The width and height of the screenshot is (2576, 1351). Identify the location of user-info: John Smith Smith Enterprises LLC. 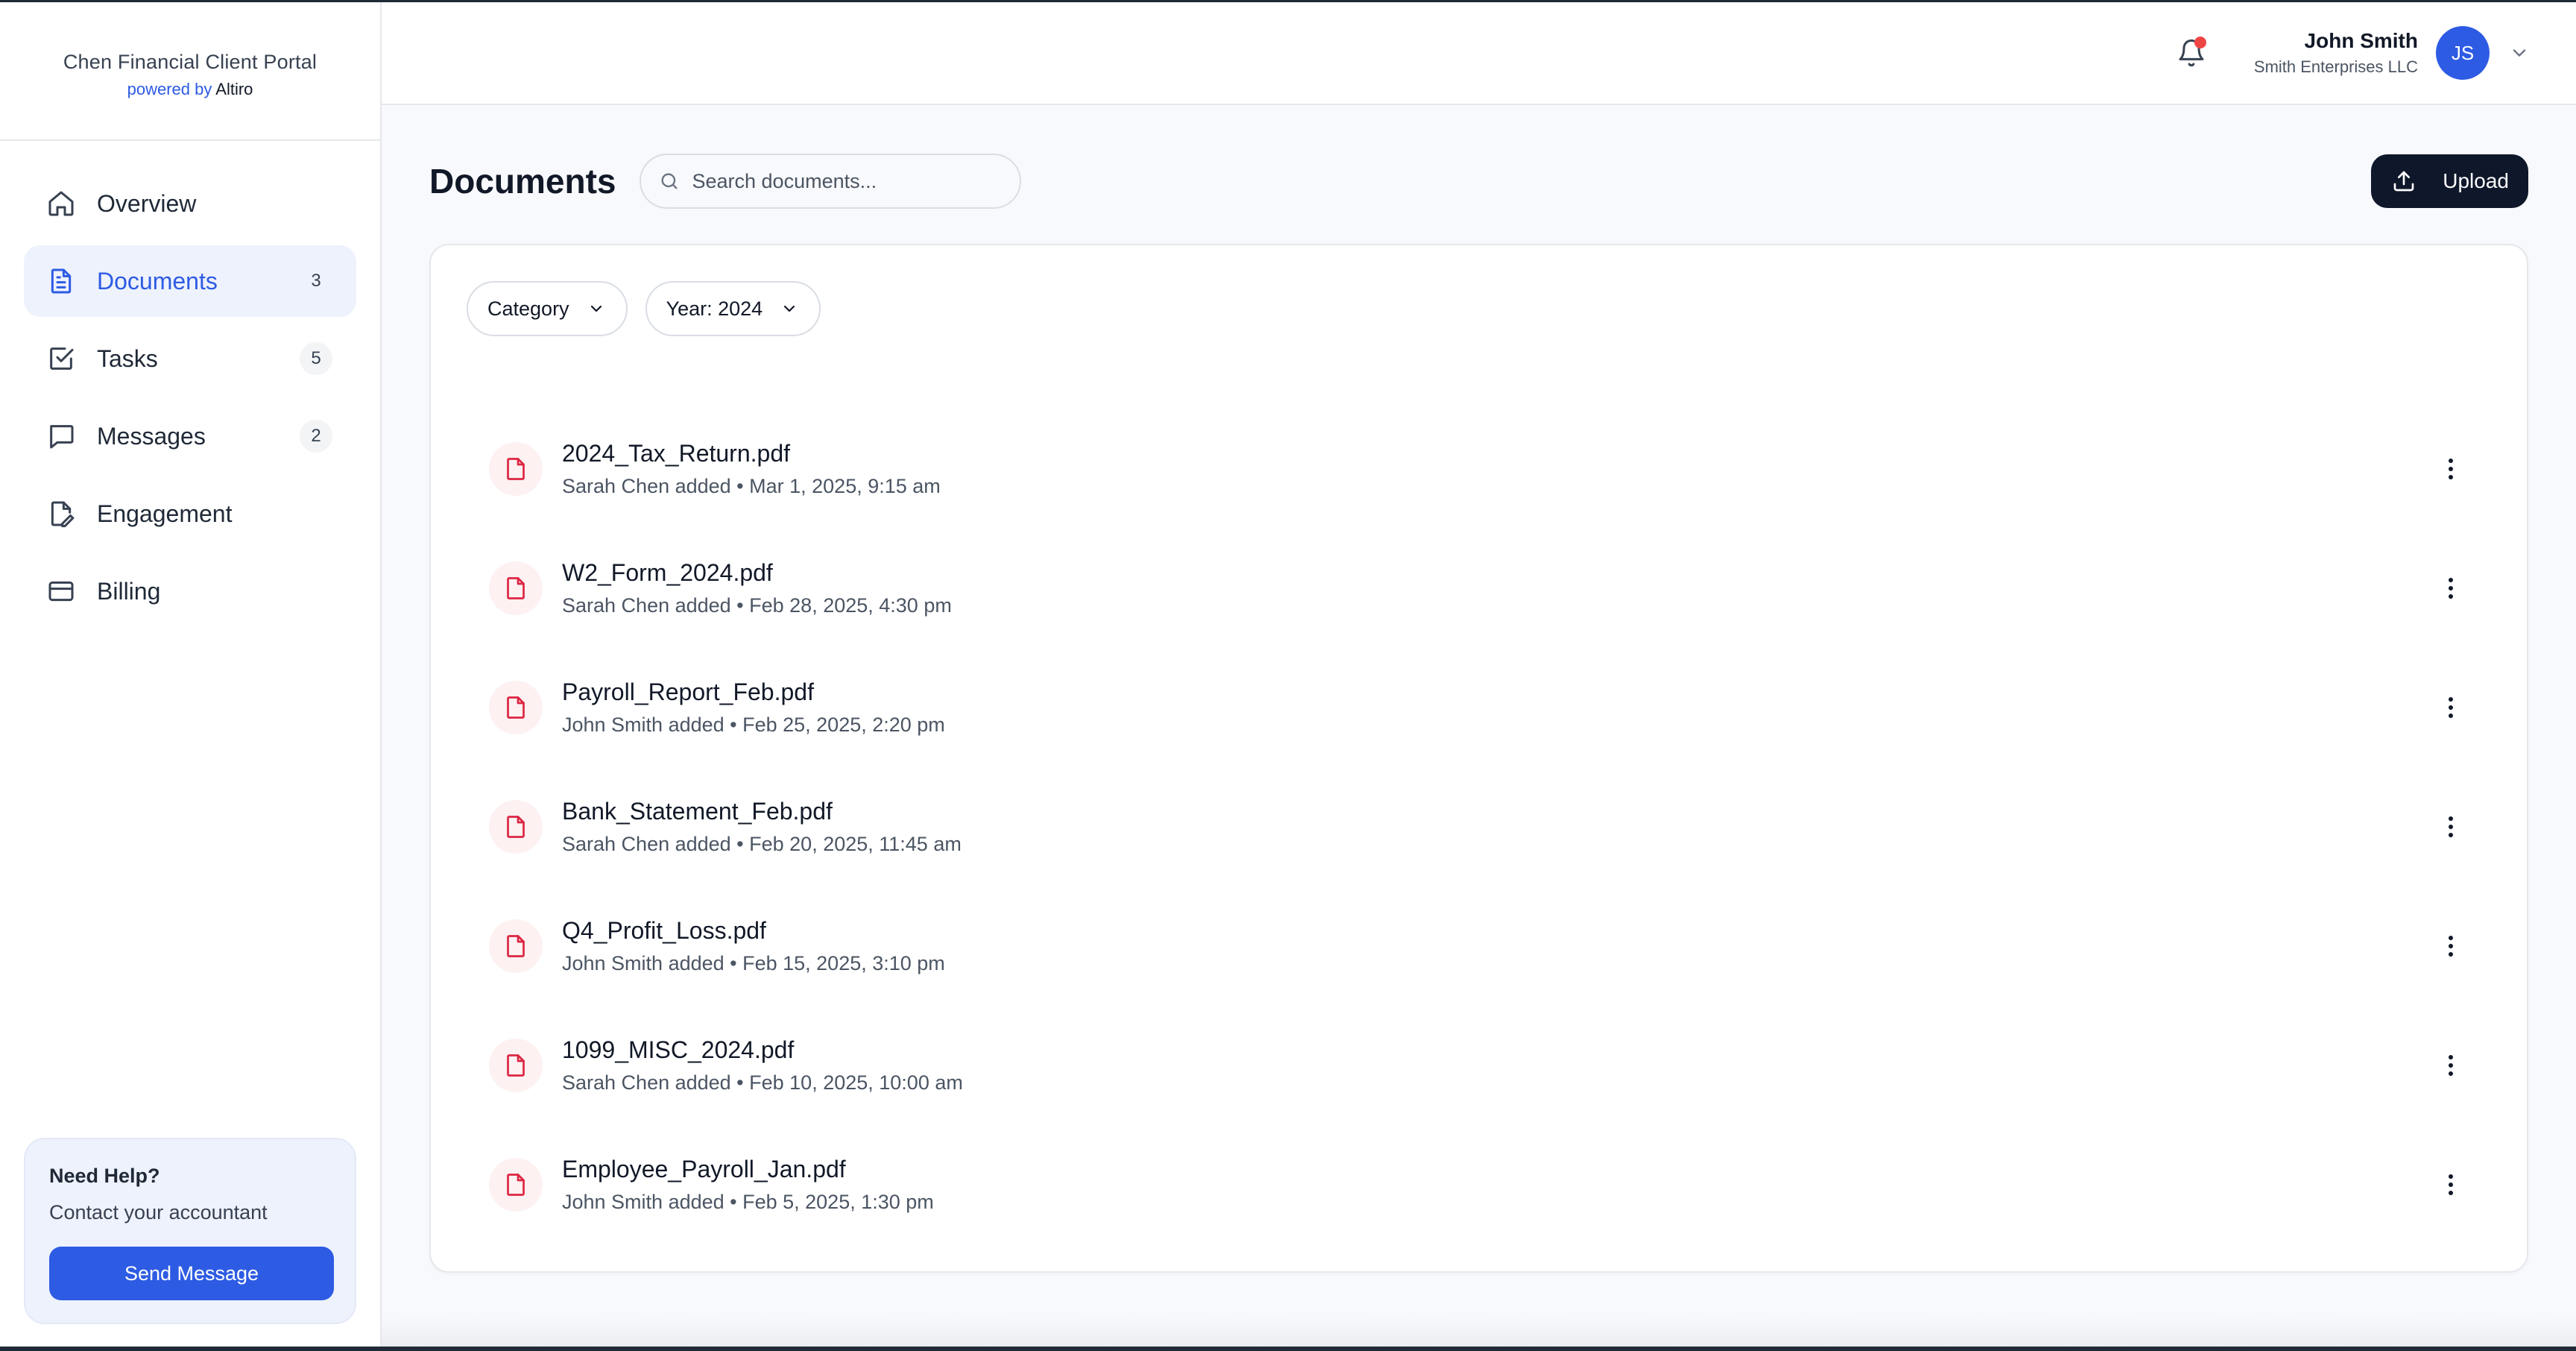
(2336, 53).